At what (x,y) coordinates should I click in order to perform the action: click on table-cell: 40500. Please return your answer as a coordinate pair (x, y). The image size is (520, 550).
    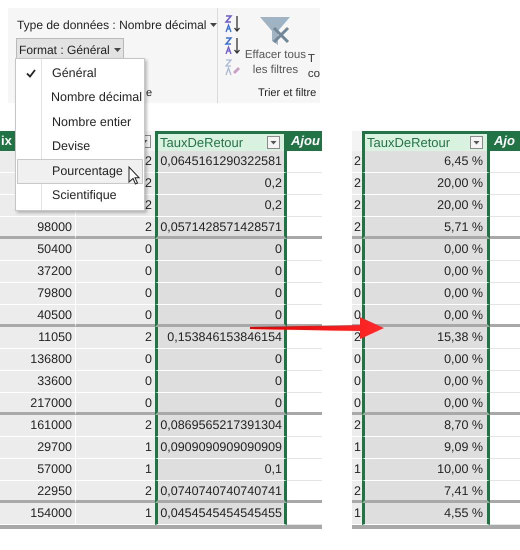
    Looking at the image, I should click on (37, 316).